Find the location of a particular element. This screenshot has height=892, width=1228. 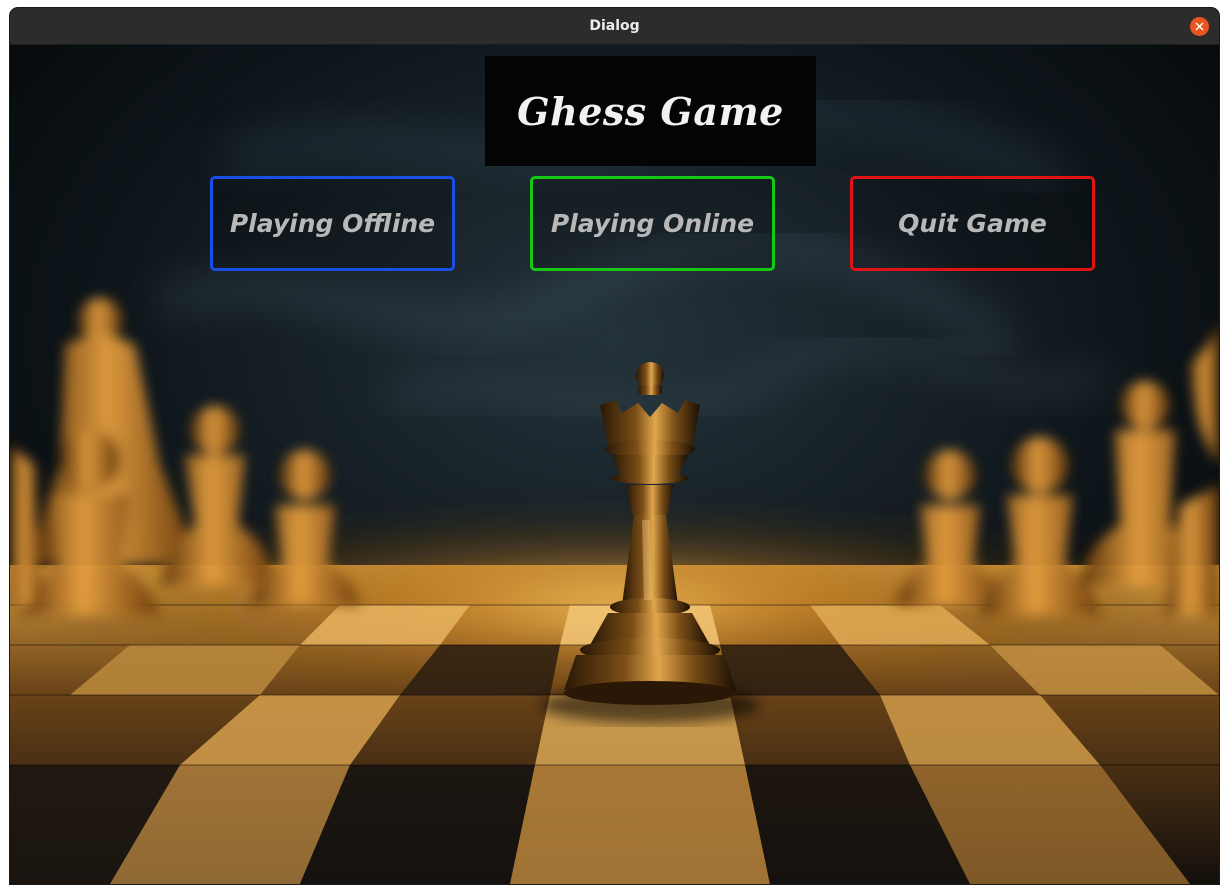

game-title-banner: Ghess Game is located at coordinates (650, 111).